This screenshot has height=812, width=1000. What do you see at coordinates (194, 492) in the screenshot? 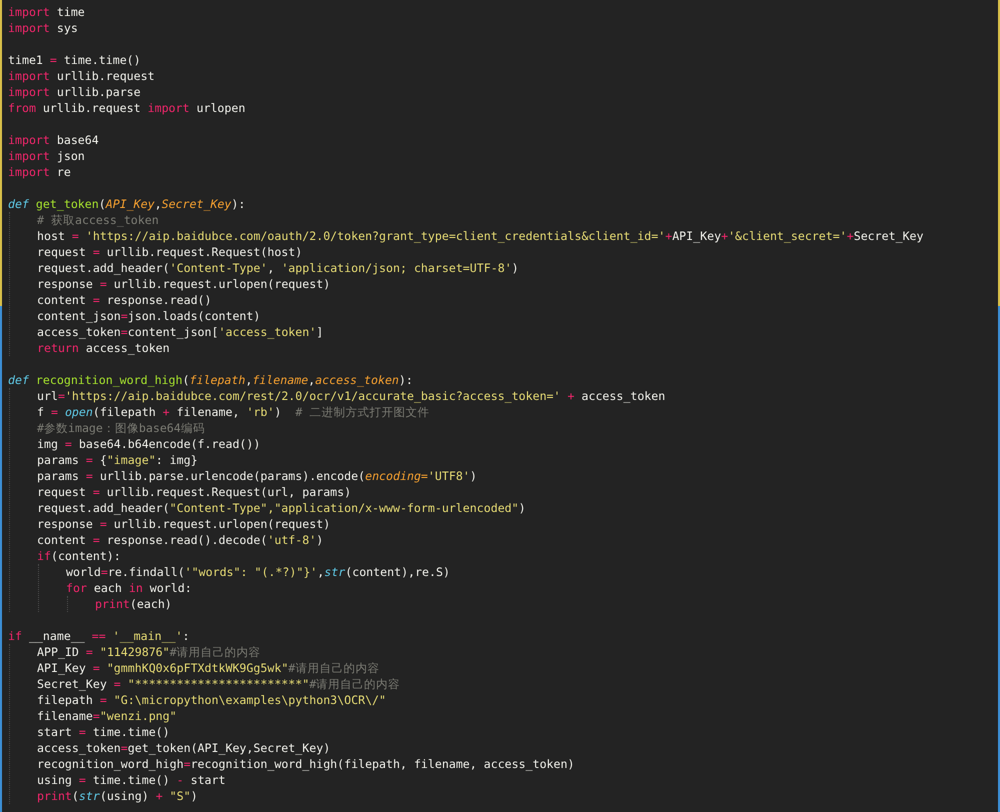
I see `code-line: request = urllib.request.Request(url, params)` at bounding box center [194, 492].